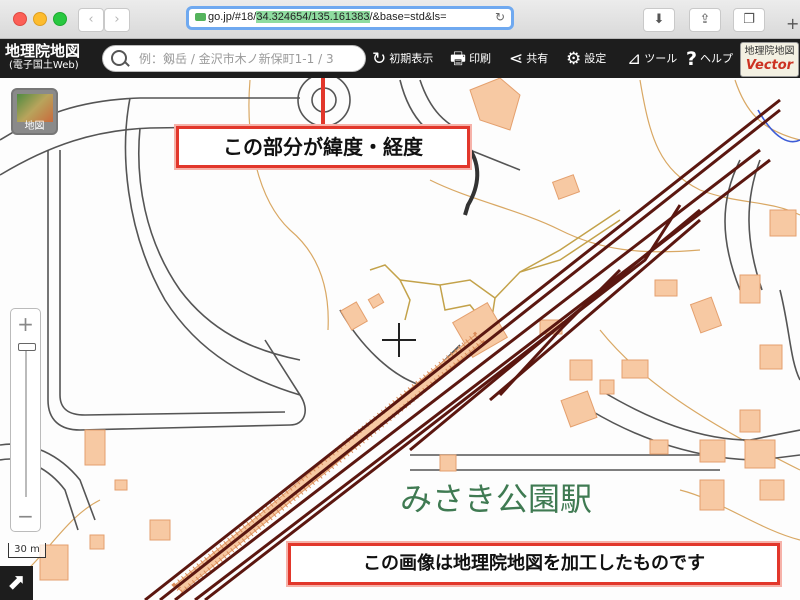  I want to click on vector-title: 地理院地図, so click(769, 51).